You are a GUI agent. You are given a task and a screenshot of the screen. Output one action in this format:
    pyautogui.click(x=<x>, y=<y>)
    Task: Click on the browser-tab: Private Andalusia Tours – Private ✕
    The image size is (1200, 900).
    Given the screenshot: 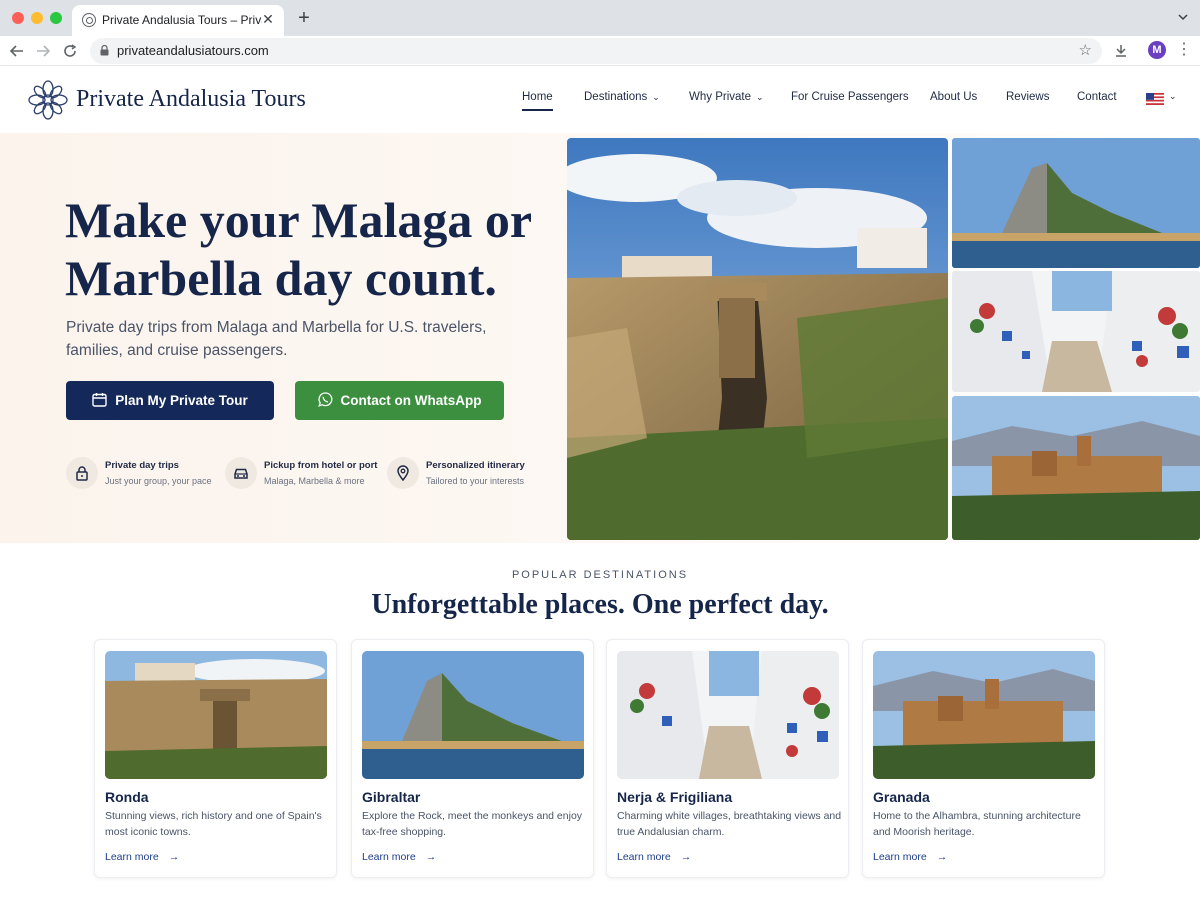 What is the action you would take?
    pyautogui.click(x=178, y=20)
    